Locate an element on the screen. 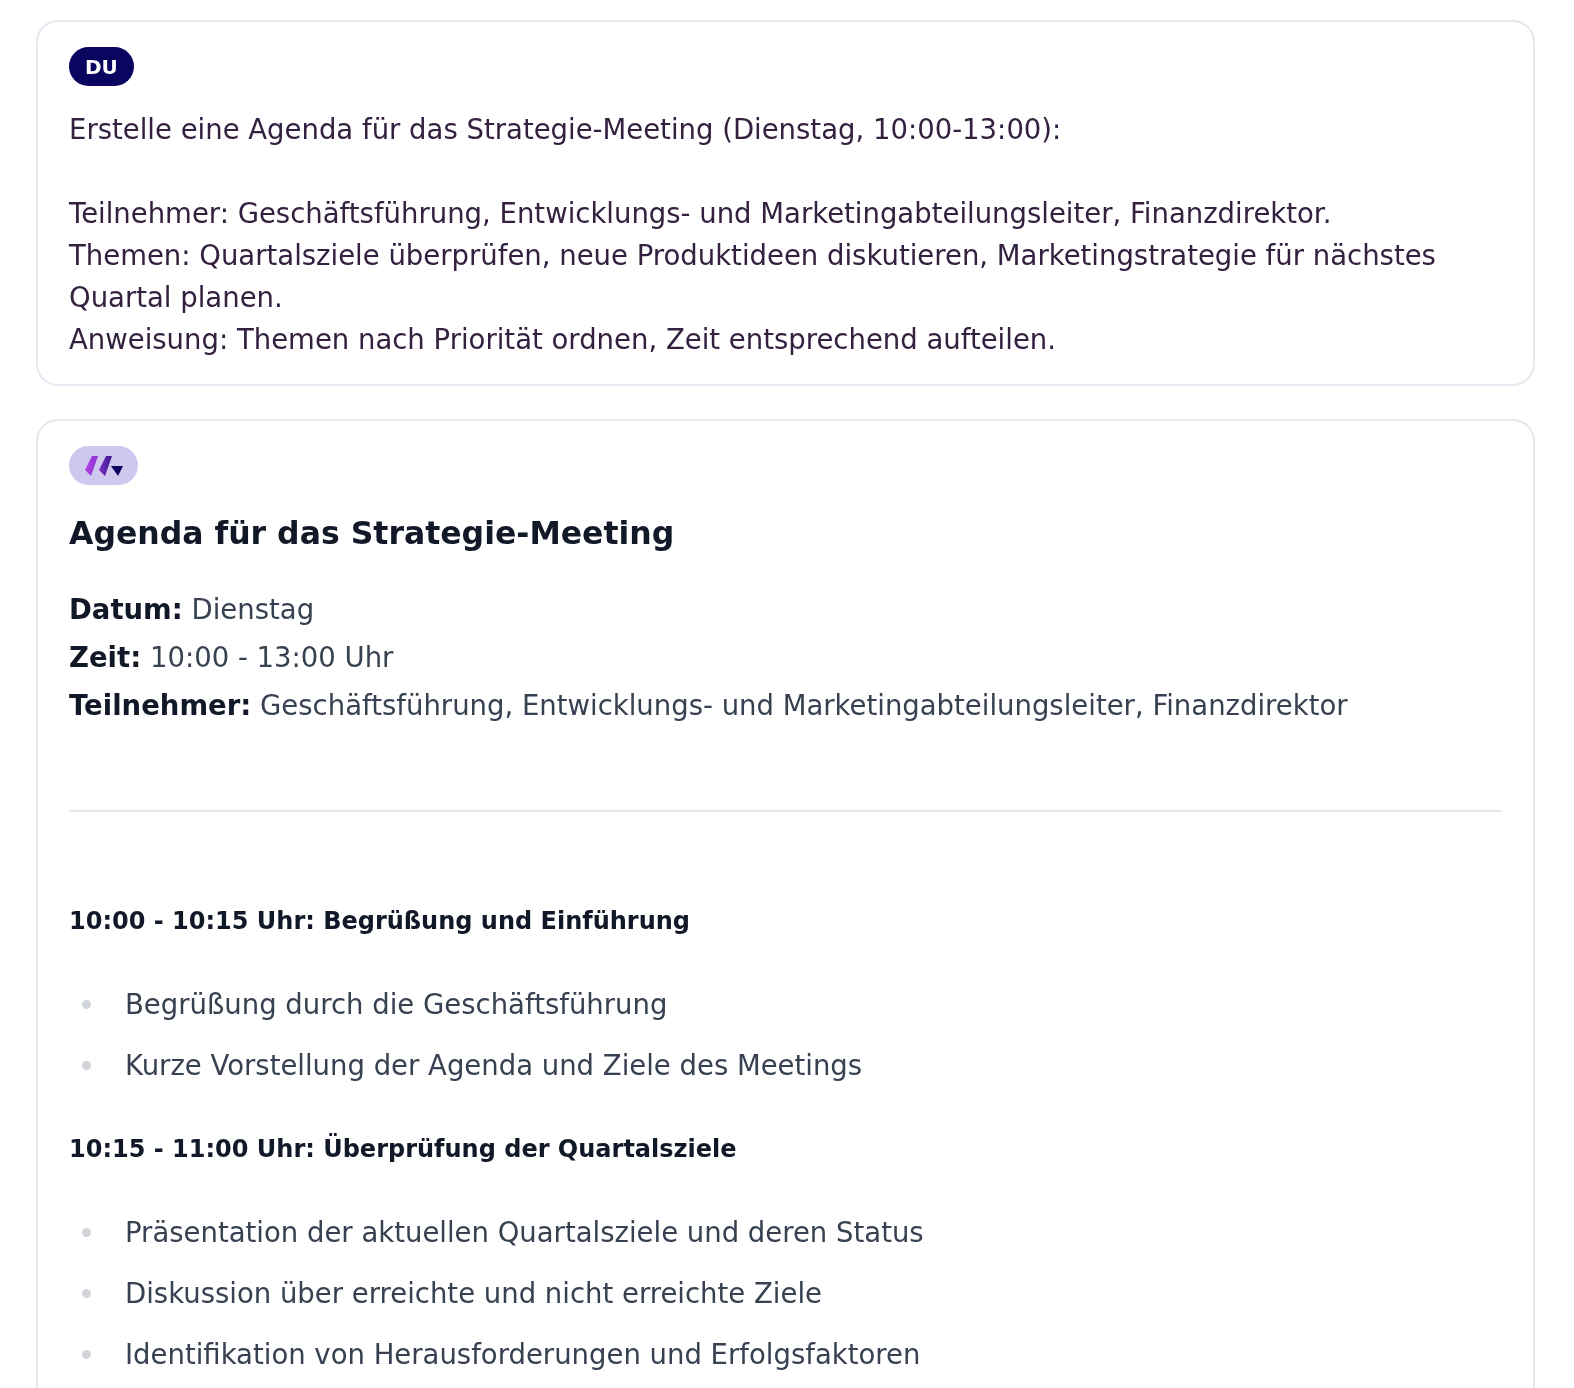  message-text: Anweisung: Themen nach Priorität ordnen, Zeit entsprechend aufteilen. is located at coordinates (563, 339).